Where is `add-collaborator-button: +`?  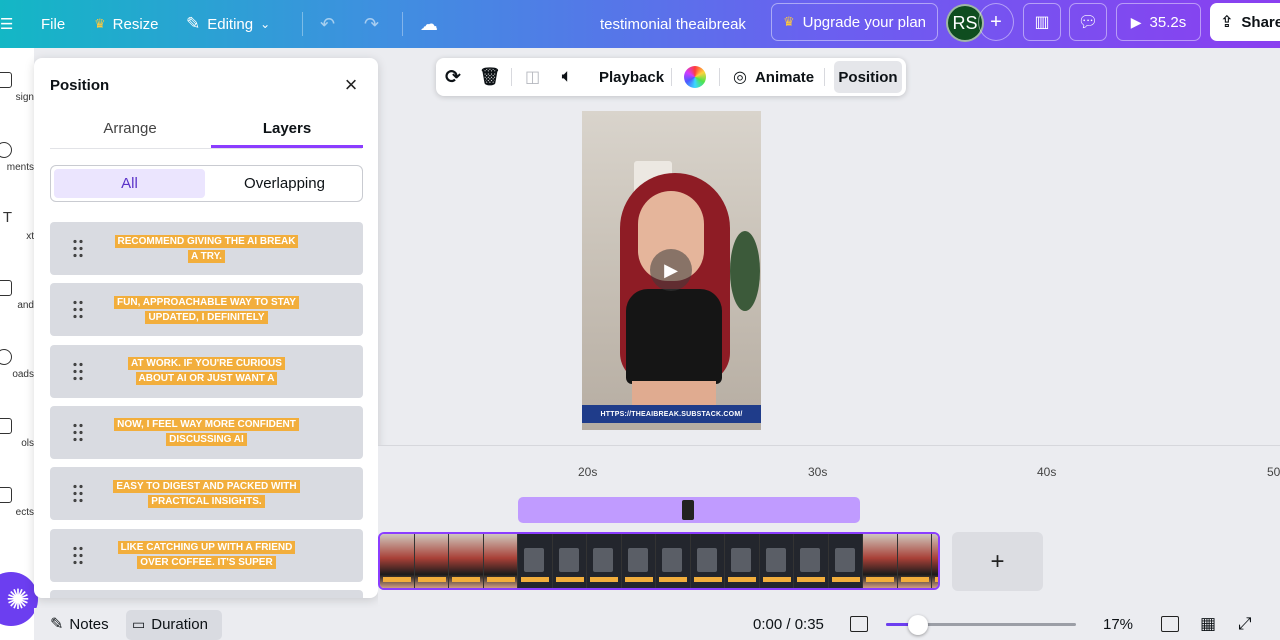 add-collaborator-button: + is located at coordinates (996, 22).